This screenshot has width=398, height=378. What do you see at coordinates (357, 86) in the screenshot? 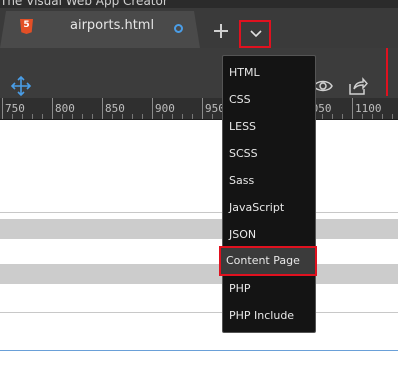
I see `share-icon` at bounding box center [357, 86].